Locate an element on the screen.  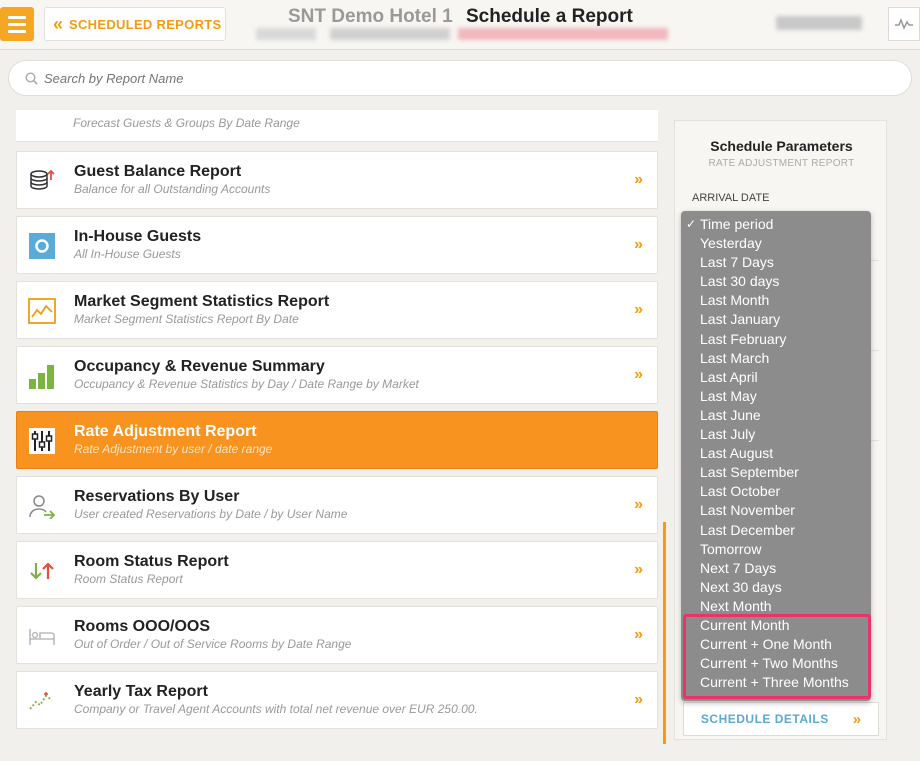
trend-icon is located at coordinates (42, 701).